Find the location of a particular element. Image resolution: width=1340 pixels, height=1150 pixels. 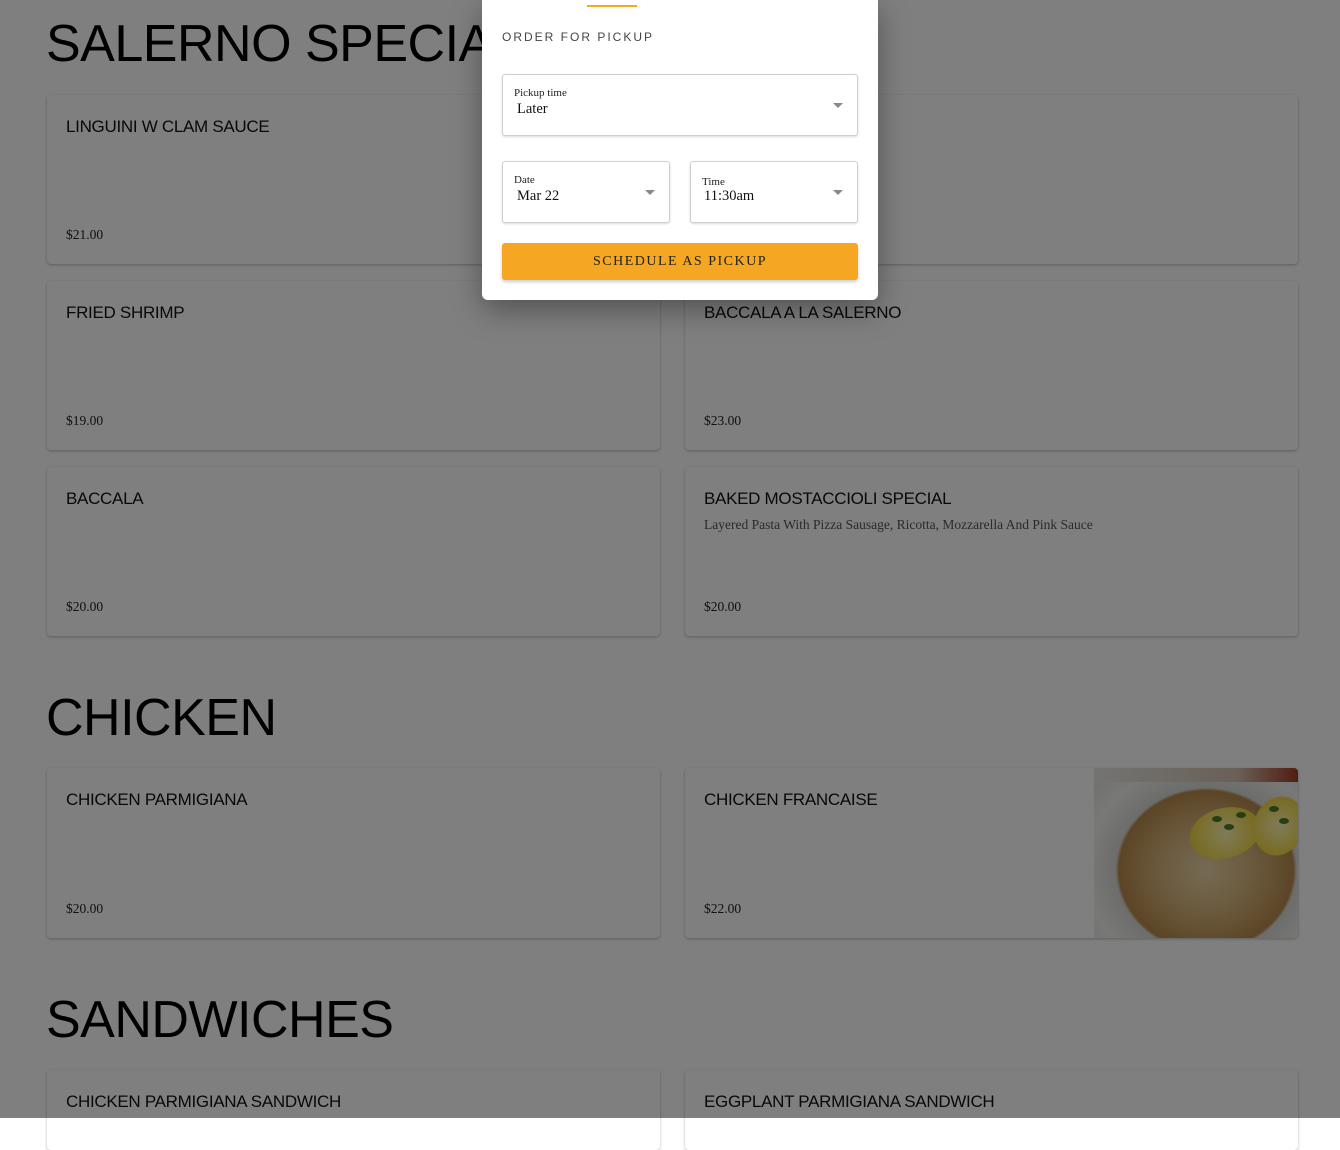

date-select: Date Mar 22 is located at coordinates (586, 192).